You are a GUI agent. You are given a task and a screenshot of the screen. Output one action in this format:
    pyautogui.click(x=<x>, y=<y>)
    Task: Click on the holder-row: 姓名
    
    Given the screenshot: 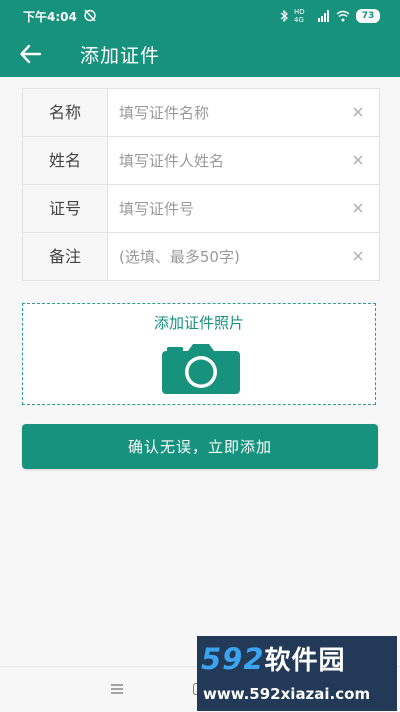 What is the action you would take?
    pyautogui.click(x=201, y=161)
    